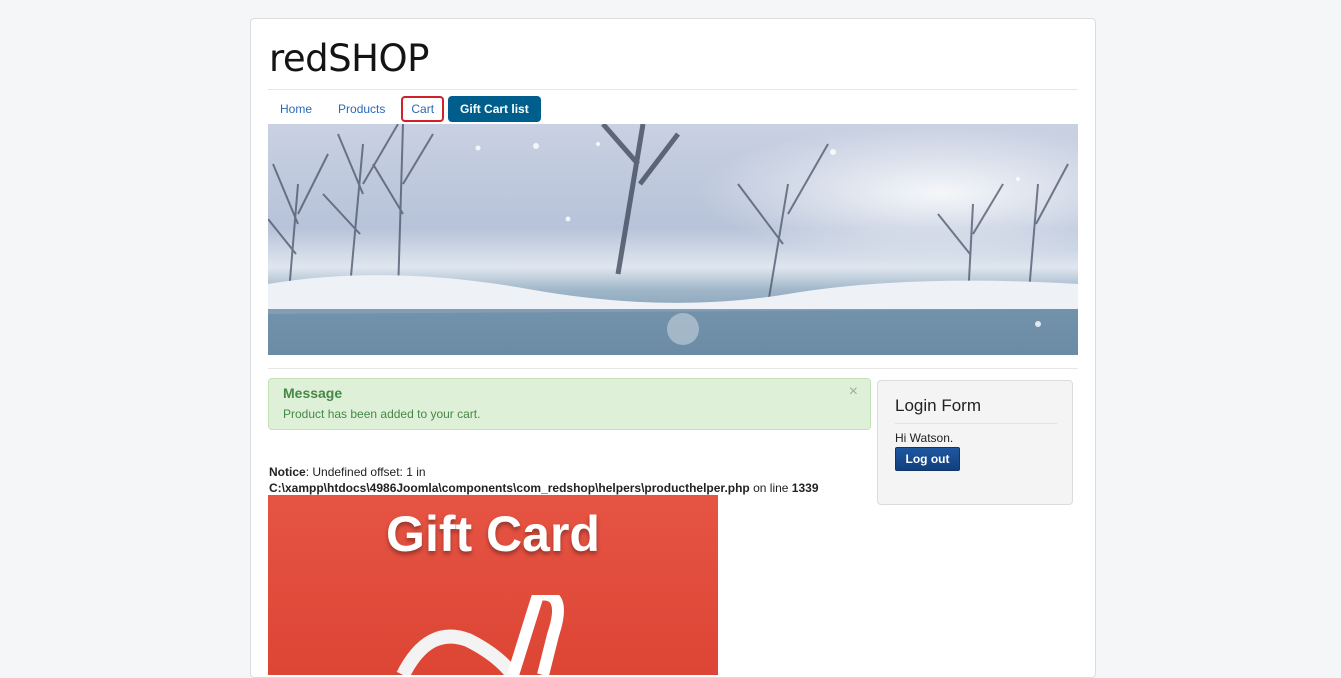  What do you see at coordinates (493, 585) in the screenshot?
I see `gift-card-image: Gift Card` at bounding box center [493, 585].